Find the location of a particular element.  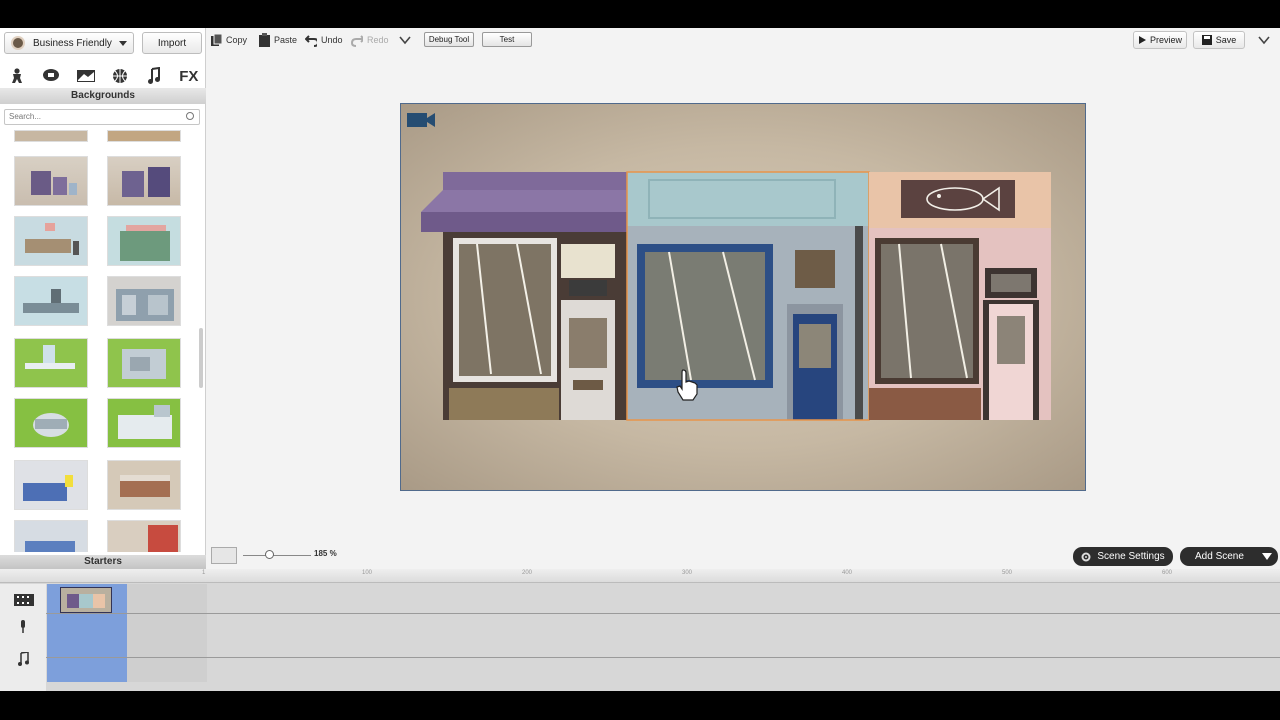

save-button: Save is located at coordinates (1219, 40).